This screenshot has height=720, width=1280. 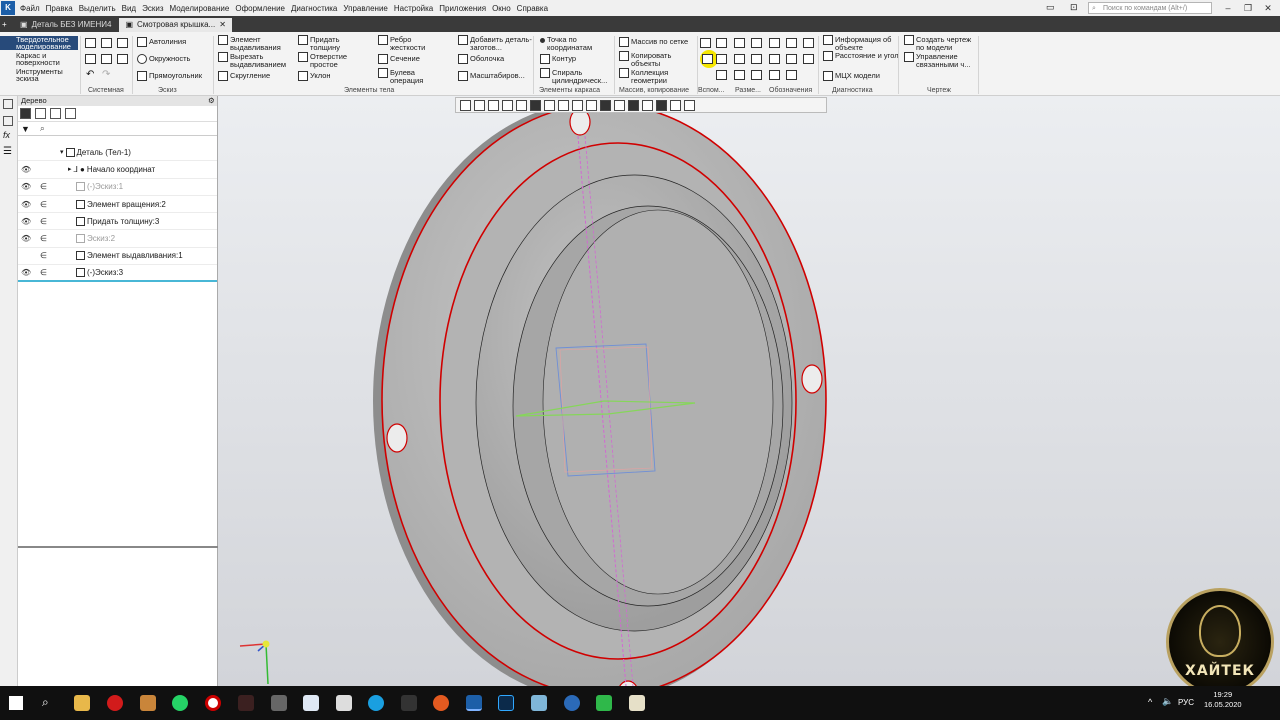 What do you see at coordinates (106, 43) in the screenshot?
I see `open-icon` at bounding box center [106, 43].